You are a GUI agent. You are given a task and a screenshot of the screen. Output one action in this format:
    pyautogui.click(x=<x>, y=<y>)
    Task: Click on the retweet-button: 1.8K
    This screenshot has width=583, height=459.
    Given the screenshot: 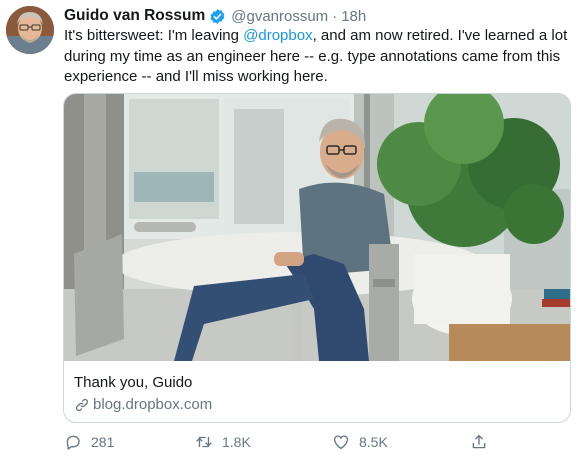 What is the action you would take?
    pyautogui.click(x=223, y=442)
    